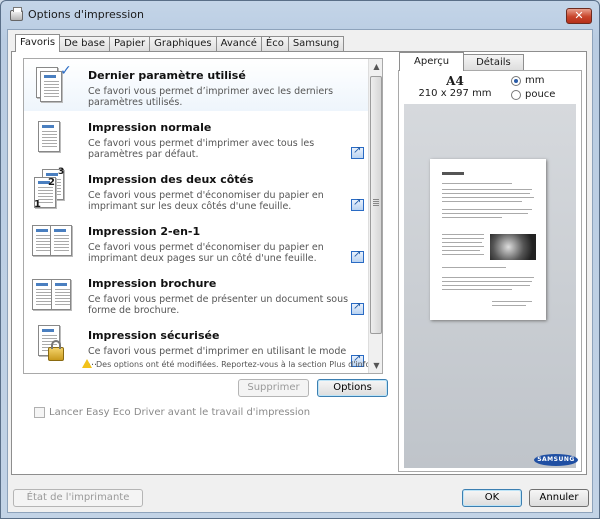  I want to click on titlebar: Options d'impression ✕, so click(300, 15).